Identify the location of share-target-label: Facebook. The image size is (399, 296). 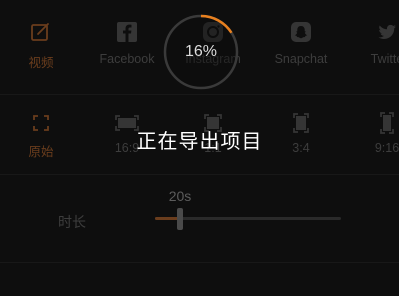
(127, 59).